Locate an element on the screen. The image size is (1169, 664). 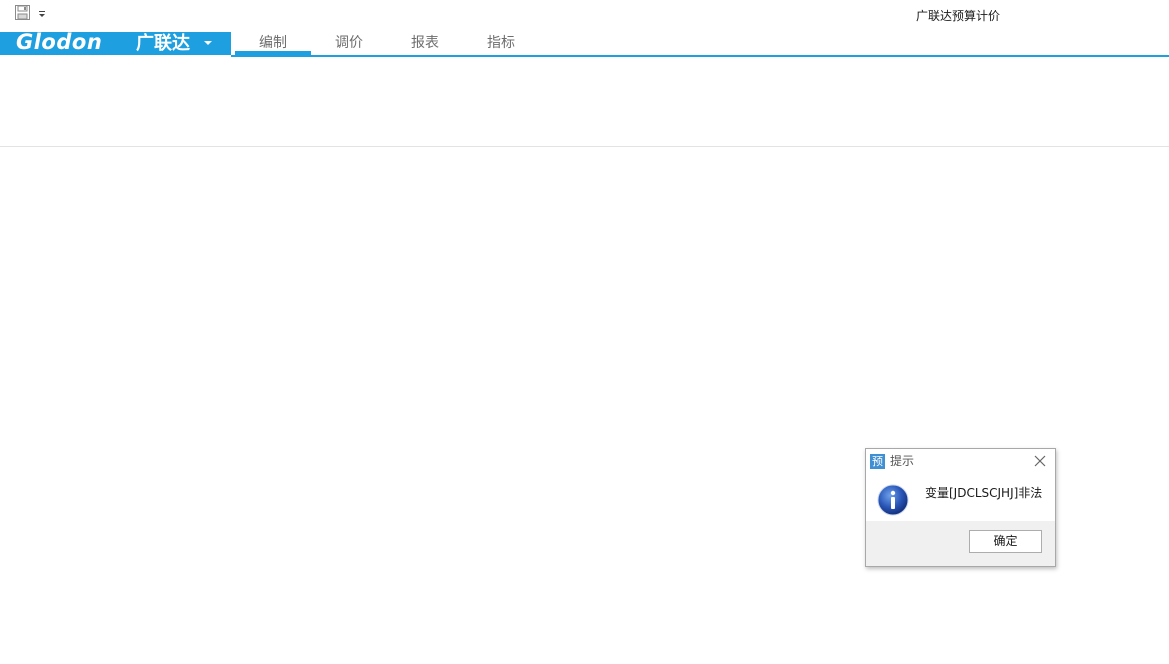
dialog-titlebar: 预 提示 is located at coordinates (960, 461).